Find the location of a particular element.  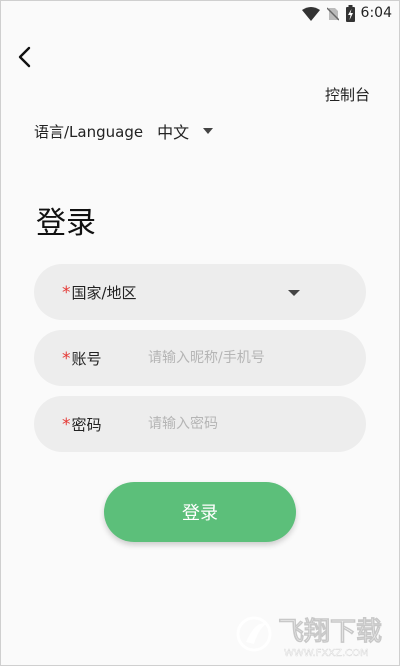

login-button: 登录 is located at coordinates (200, 512).